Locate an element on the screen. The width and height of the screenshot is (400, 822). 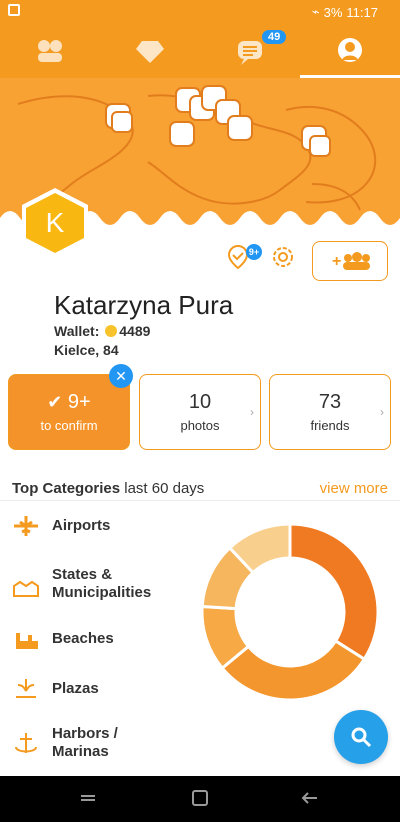
photos-card: 10 photos › is located at coordinates (200, 412).